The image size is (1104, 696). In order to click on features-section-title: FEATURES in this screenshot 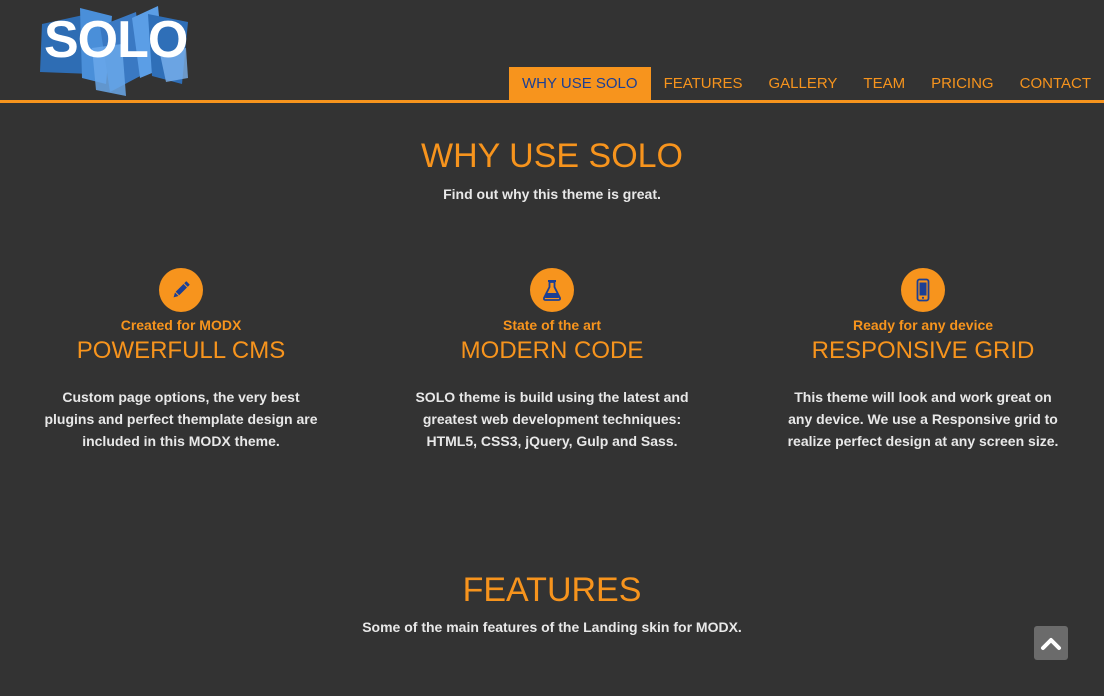, I will do `click(552, 590)`.